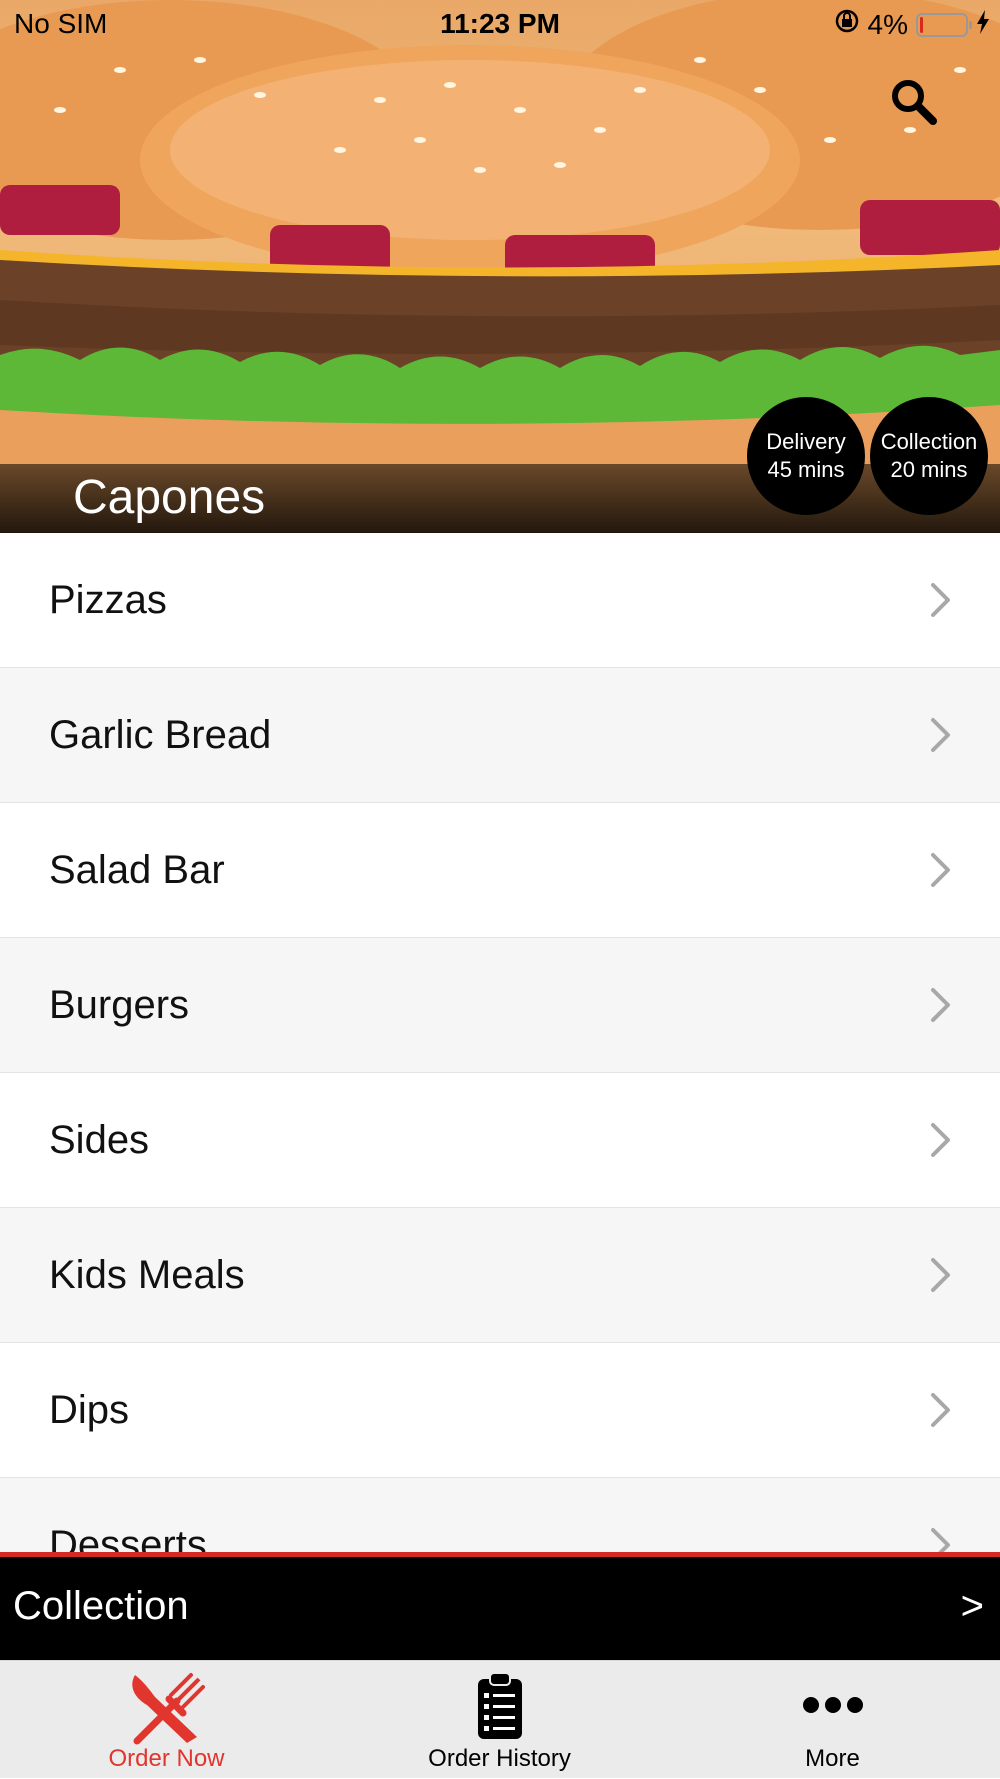 This screenshot has height=1779, width=1000. Describe the element at coordinates (500, 25) in the screenshot. I see `status-bar: No SIM 11:23 PM 4%` at that location.